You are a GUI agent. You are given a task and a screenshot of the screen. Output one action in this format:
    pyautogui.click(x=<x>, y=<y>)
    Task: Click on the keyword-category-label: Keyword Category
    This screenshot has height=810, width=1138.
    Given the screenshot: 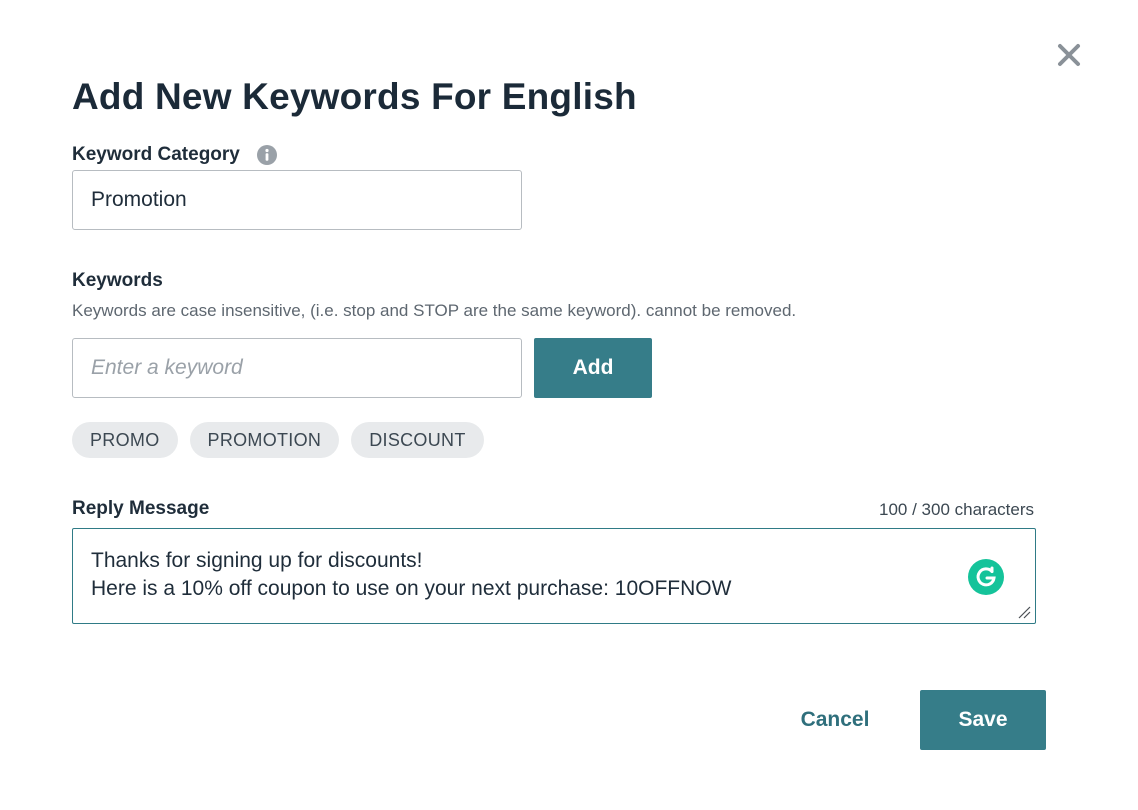 What is the action you would take?
    pyautogui.click(x=156, y=154)
    